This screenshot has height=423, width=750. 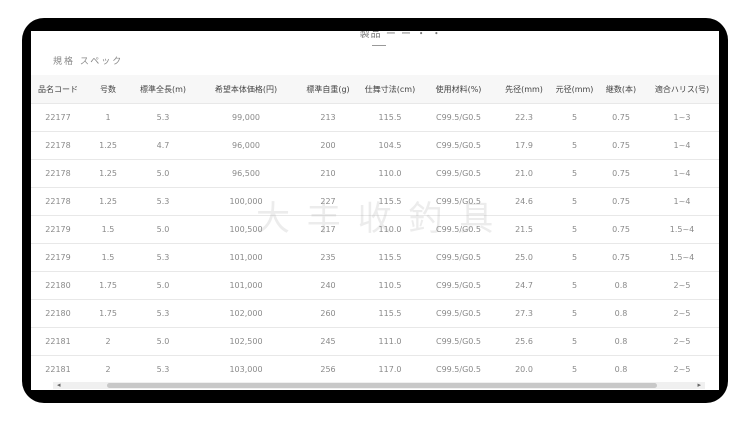 What do you see at coordinates (390, 89) in the screenshot?
I see `col-header: 仕舞寸法(cm)` at bounding box center [390, 89].